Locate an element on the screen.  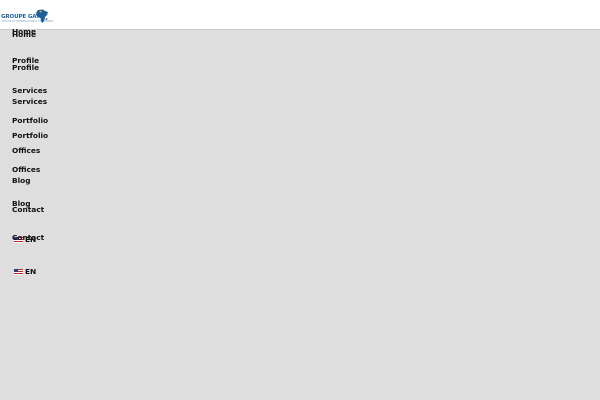
nav-item-offices: Offices is located at coordinates (26, 151).